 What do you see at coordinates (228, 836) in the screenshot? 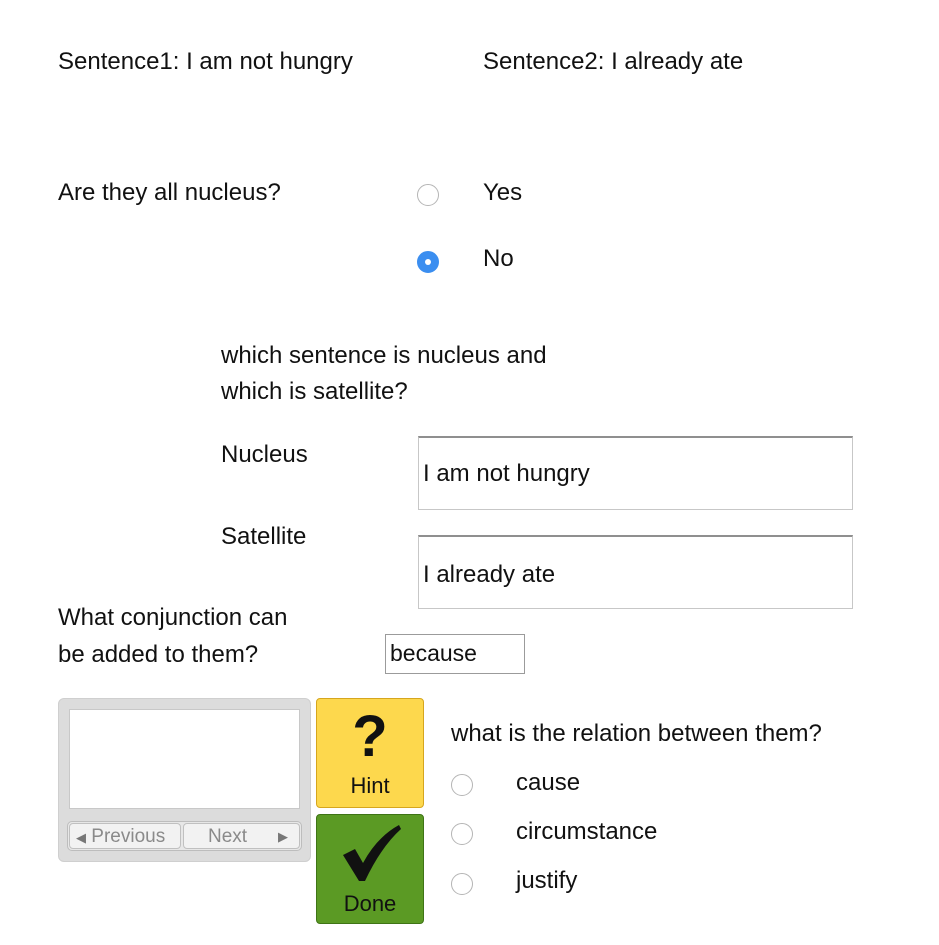
I see `next-label: Next` at bounding box center [228, 836].